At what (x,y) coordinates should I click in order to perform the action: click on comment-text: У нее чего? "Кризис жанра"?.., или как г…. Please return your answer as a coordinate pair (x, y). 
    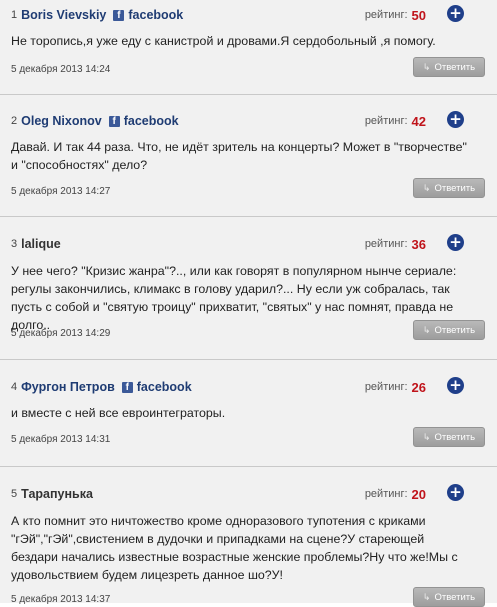
    Looking at the image, I should click on (234, 298).